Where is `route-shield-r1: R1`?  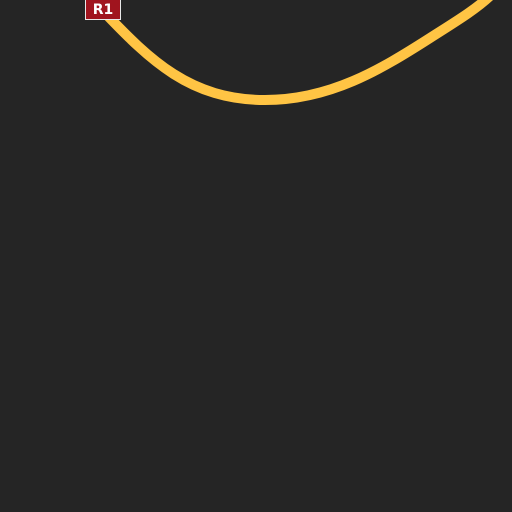 route-shield-r1: R1 is located at coordinates (103, 10).